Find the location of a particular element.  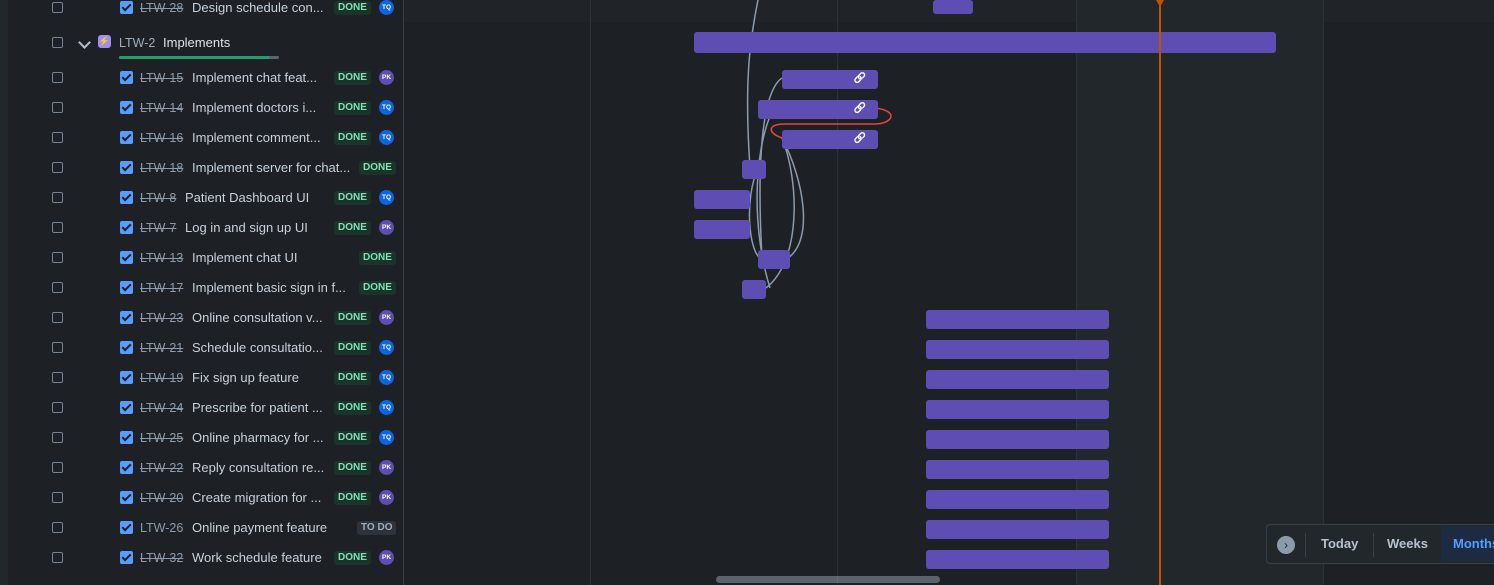

issue-key: LTW-14 is located at coordinates (161, 108).